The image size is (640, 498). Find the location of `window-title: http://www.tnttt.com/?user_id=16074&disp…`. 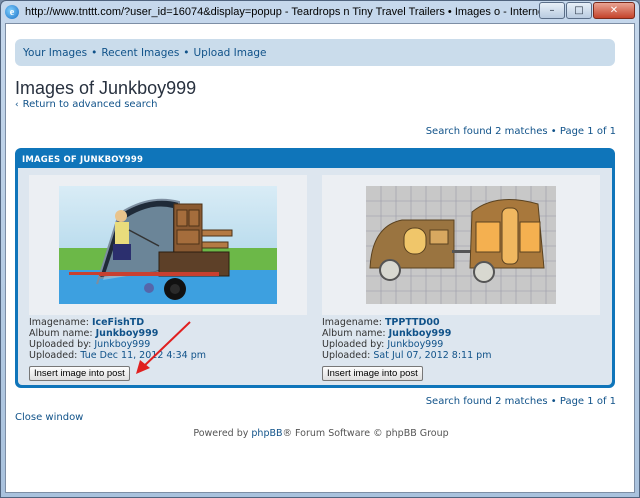

window-title: http://www.tnttt.com/?user_id=16074&disp… is located at coordinates (295, 12).